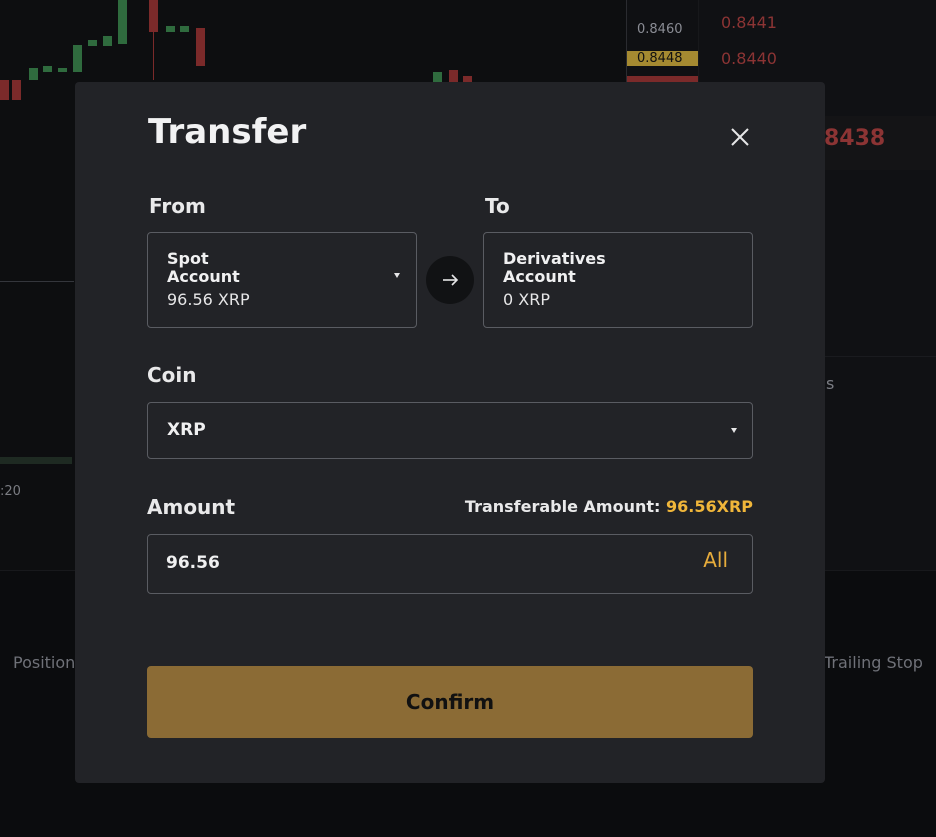 This screenshot has height=837, width=936. Describe the element at coordinates (227, 132) in the screenshot. I see `modal-title: Transfer` at that location.